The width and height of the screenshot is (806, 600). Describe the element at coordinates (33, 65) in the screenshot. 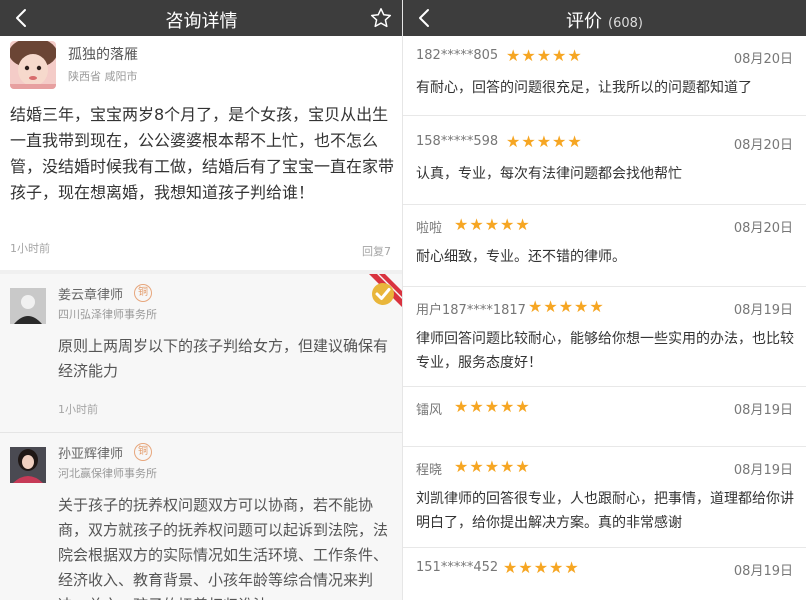

I see `asker-avatar` at that location.